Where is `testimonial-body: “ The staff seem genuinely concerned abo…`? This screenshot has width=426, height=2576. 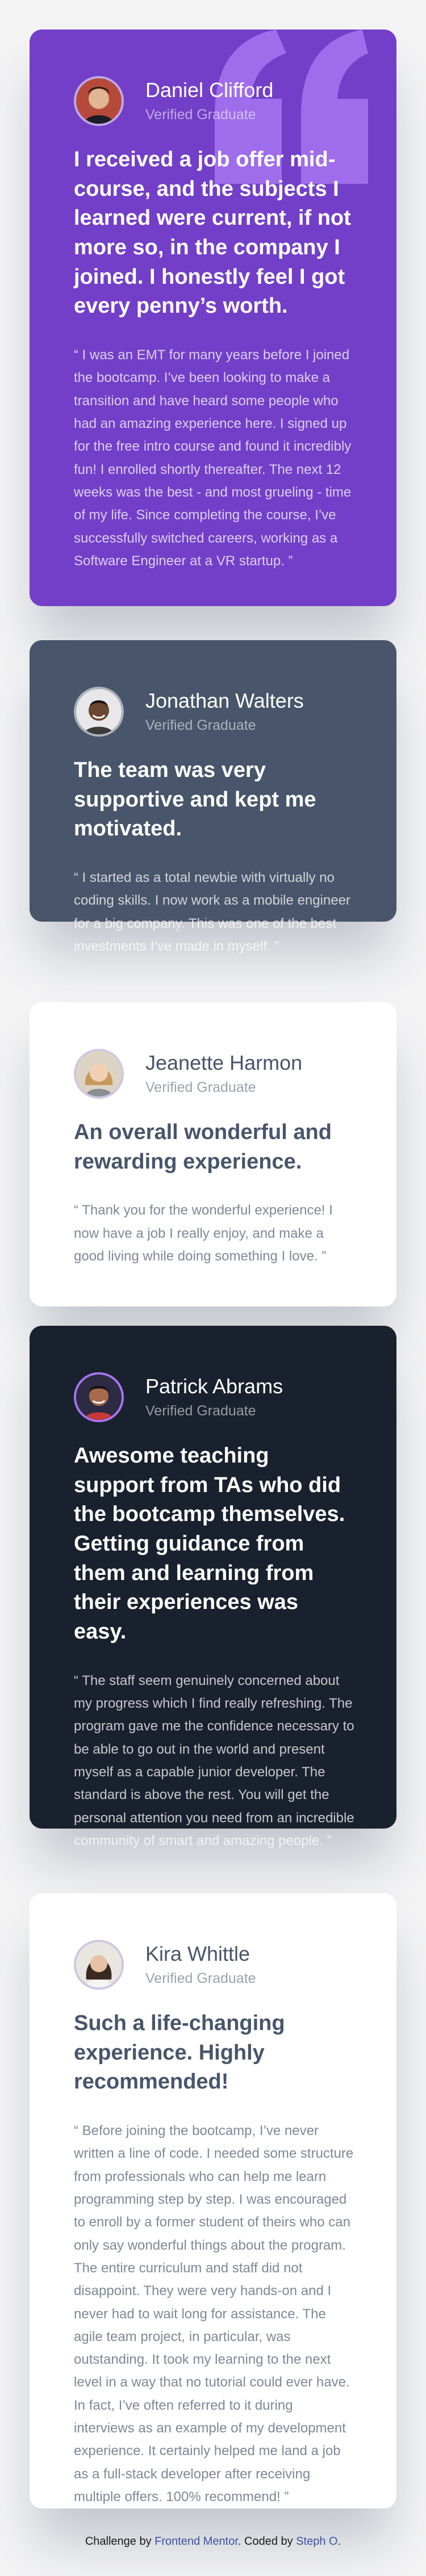
testimonial-body: “ The staff seem genuinely concerned abo… is located at coordinates (214, 1760).